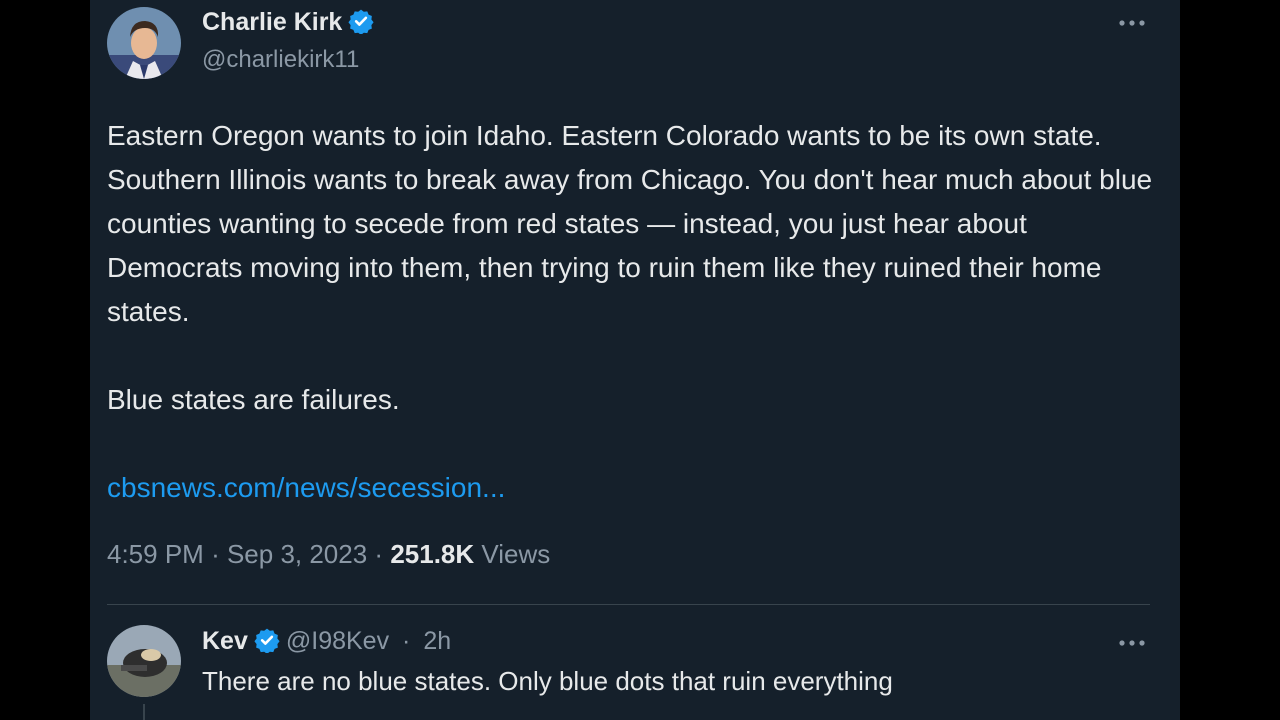 Image resolution: width=1280 pixels, height=720 pixels. What do you see at coordinates (253, 399) in the screenshot?
I see `tweet-paragraph: Blue states are failures.` at bounding box center [253, 399].